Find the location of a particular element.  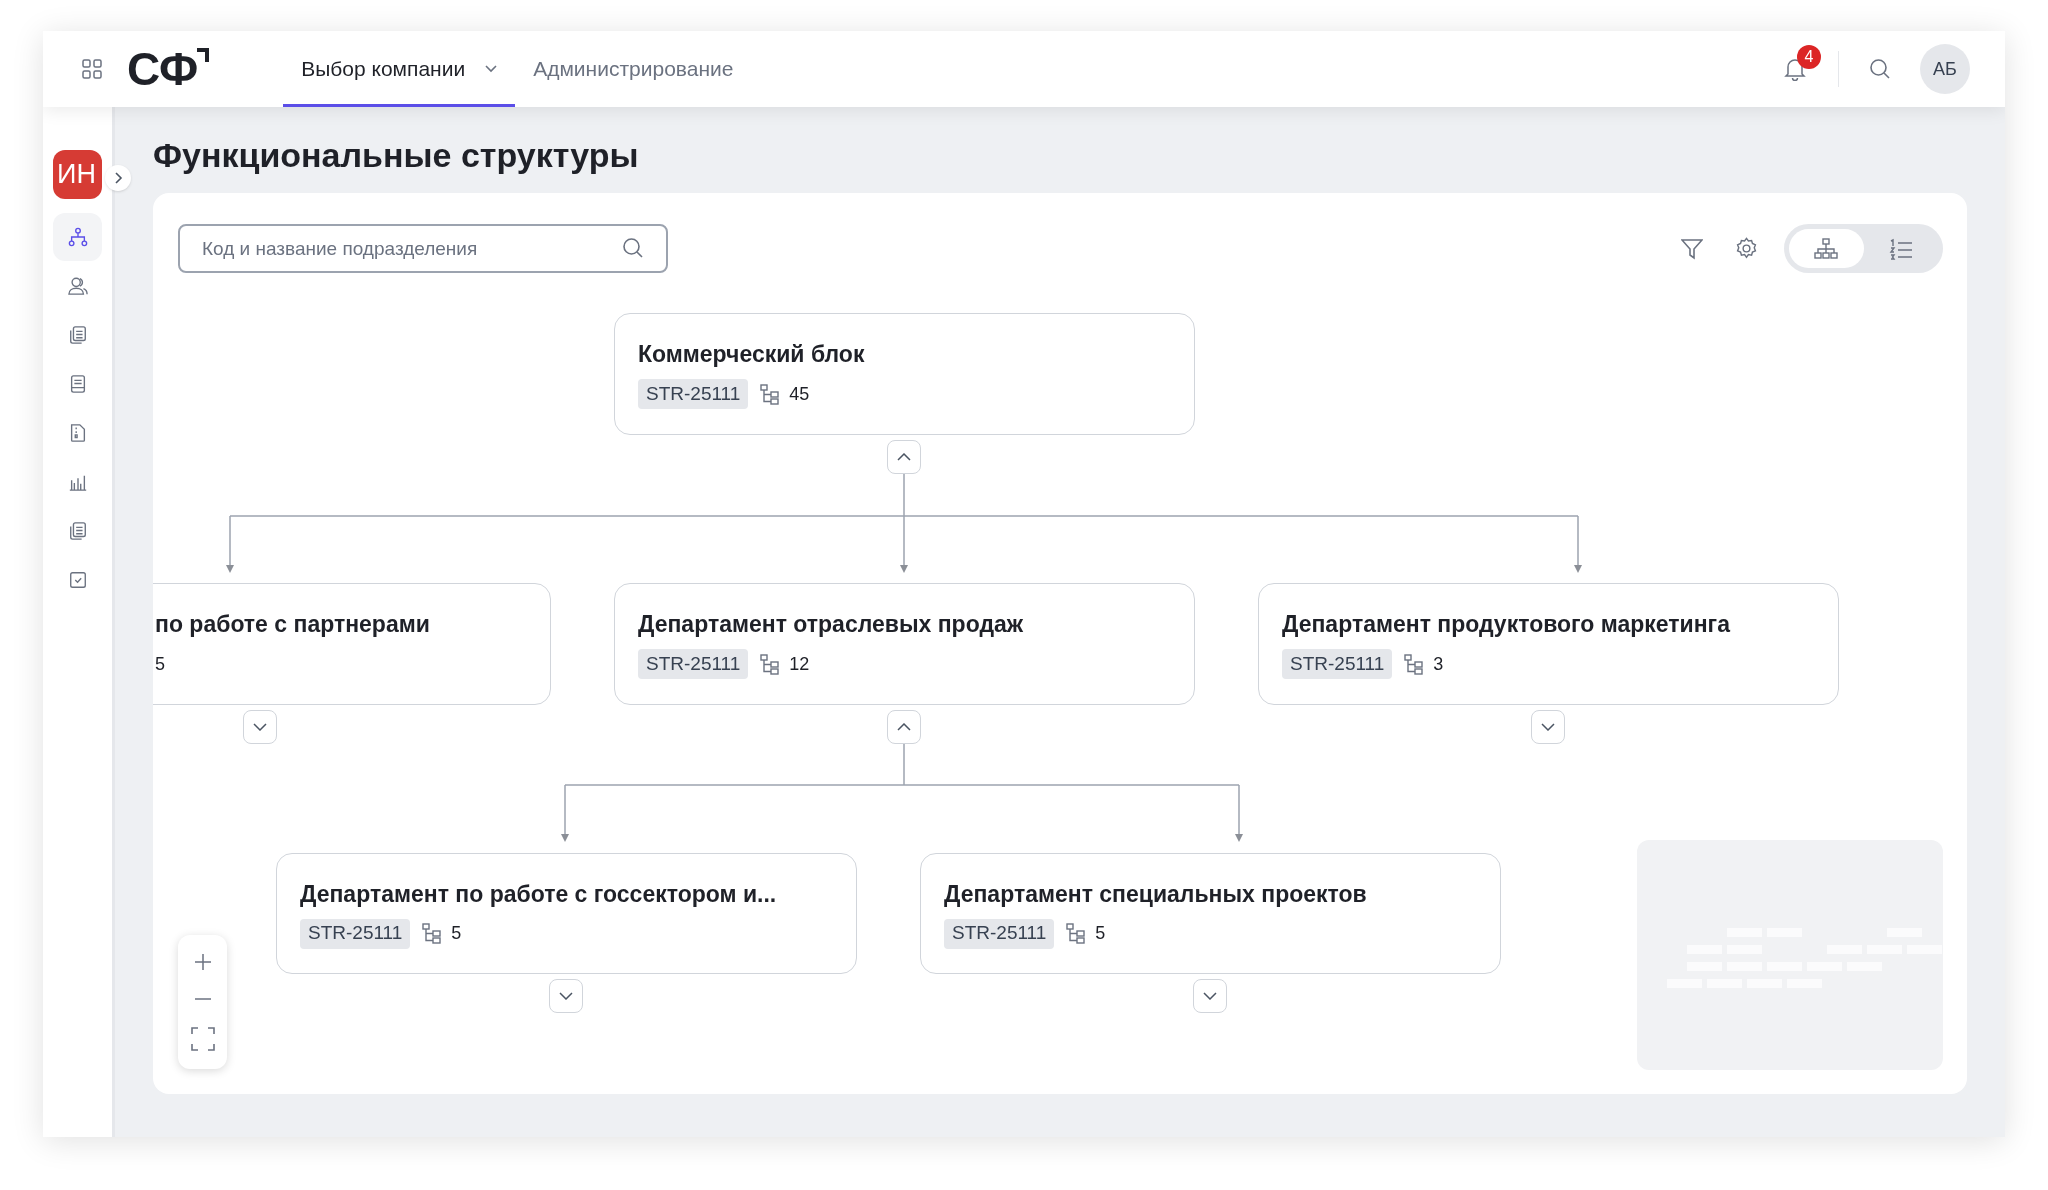

settings-icon is located at coordinates (1746, 248).